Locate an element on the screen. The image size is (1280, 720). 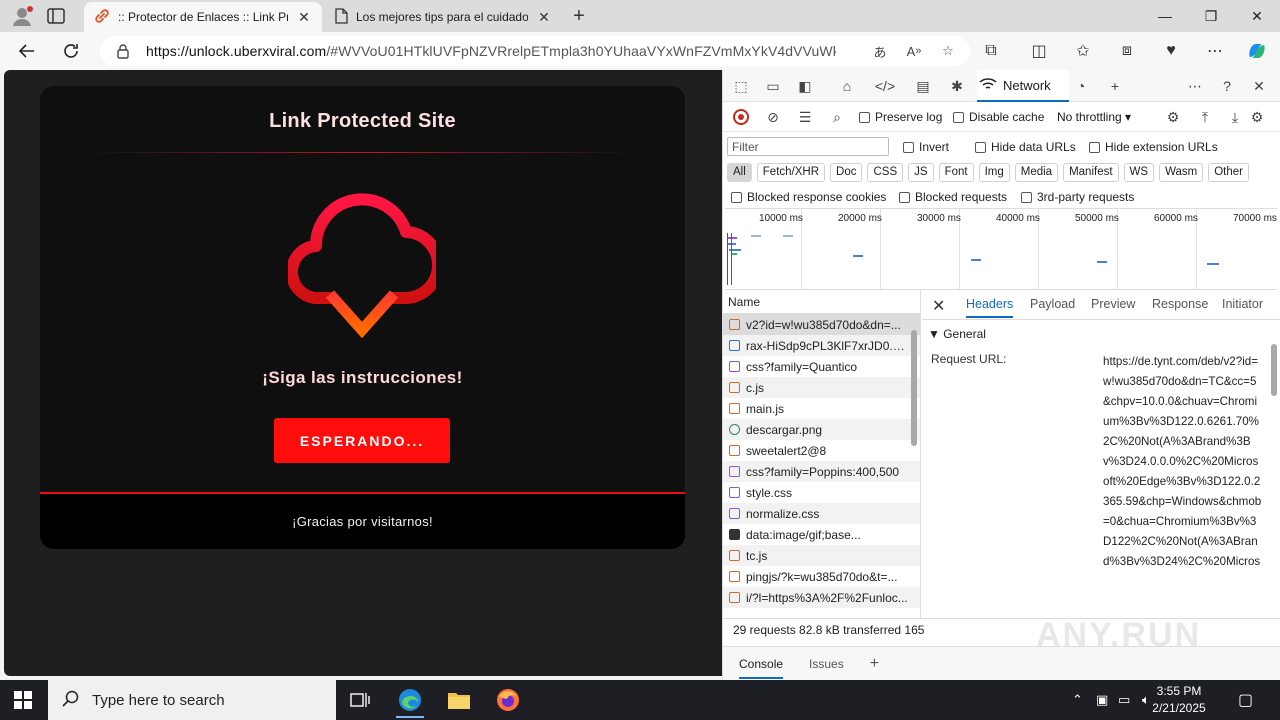
copilot-icon is located at coordinates (1257, 51).